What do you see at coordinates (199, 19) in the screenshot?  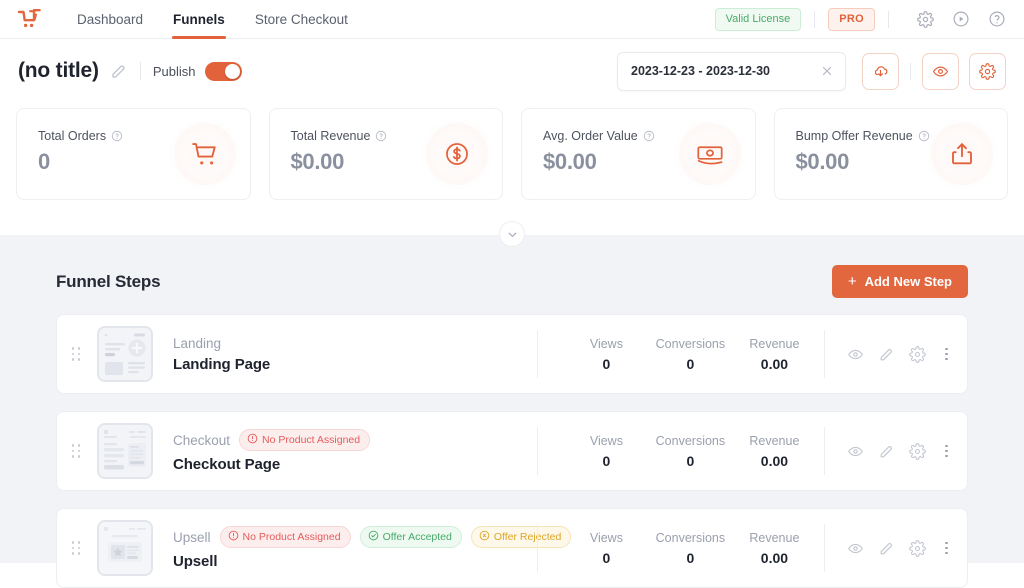 I see `nav-item-funnels: Funnels` at bounding box center [199, 19].